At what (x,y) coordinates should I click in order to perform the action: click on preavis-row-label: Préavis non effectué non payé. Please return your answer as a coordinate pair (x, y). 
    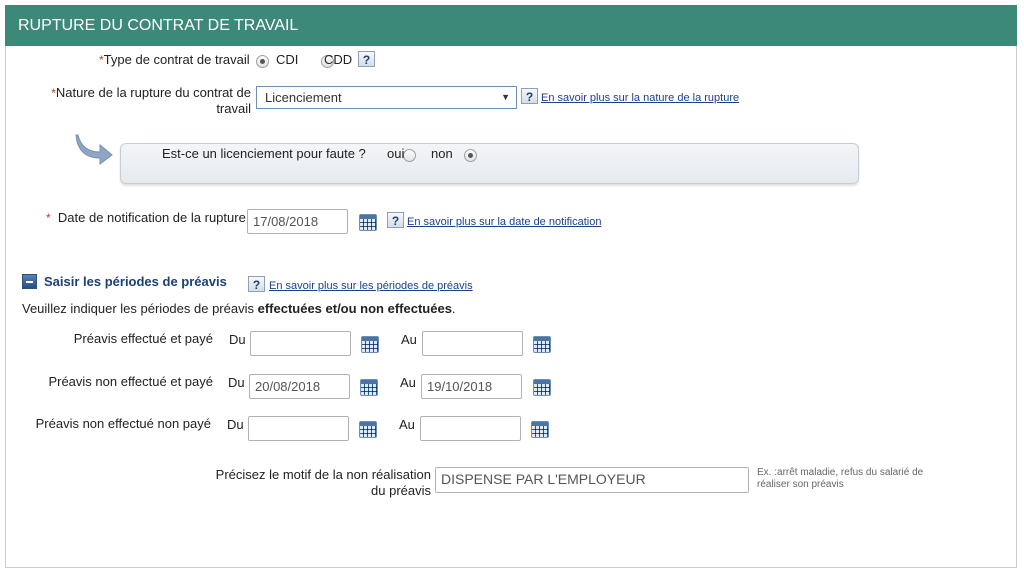
    Looking at the image, I should click on (123, 423).